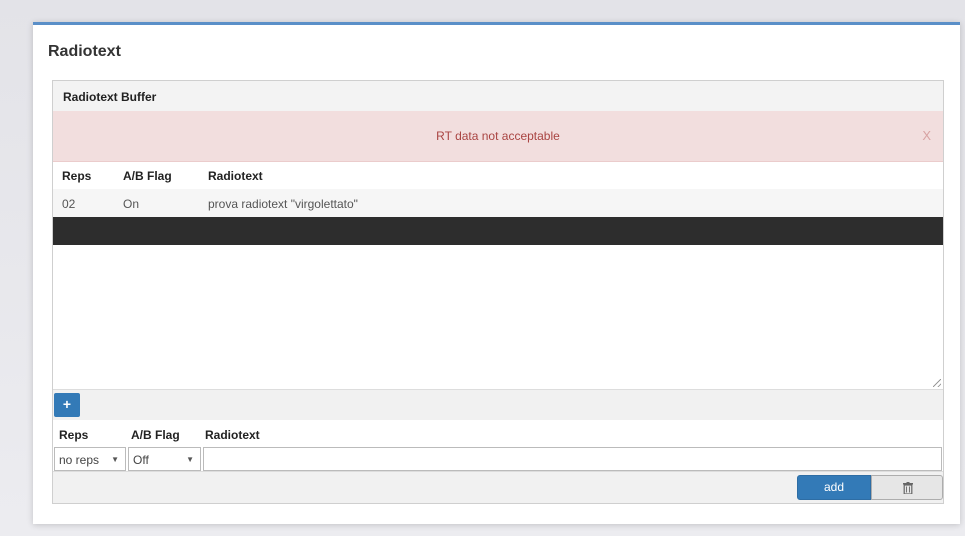 The width and height of the screenshot is (965, 536). I want to click on error-alert: RT data not acceptable X, so click(498, 136).